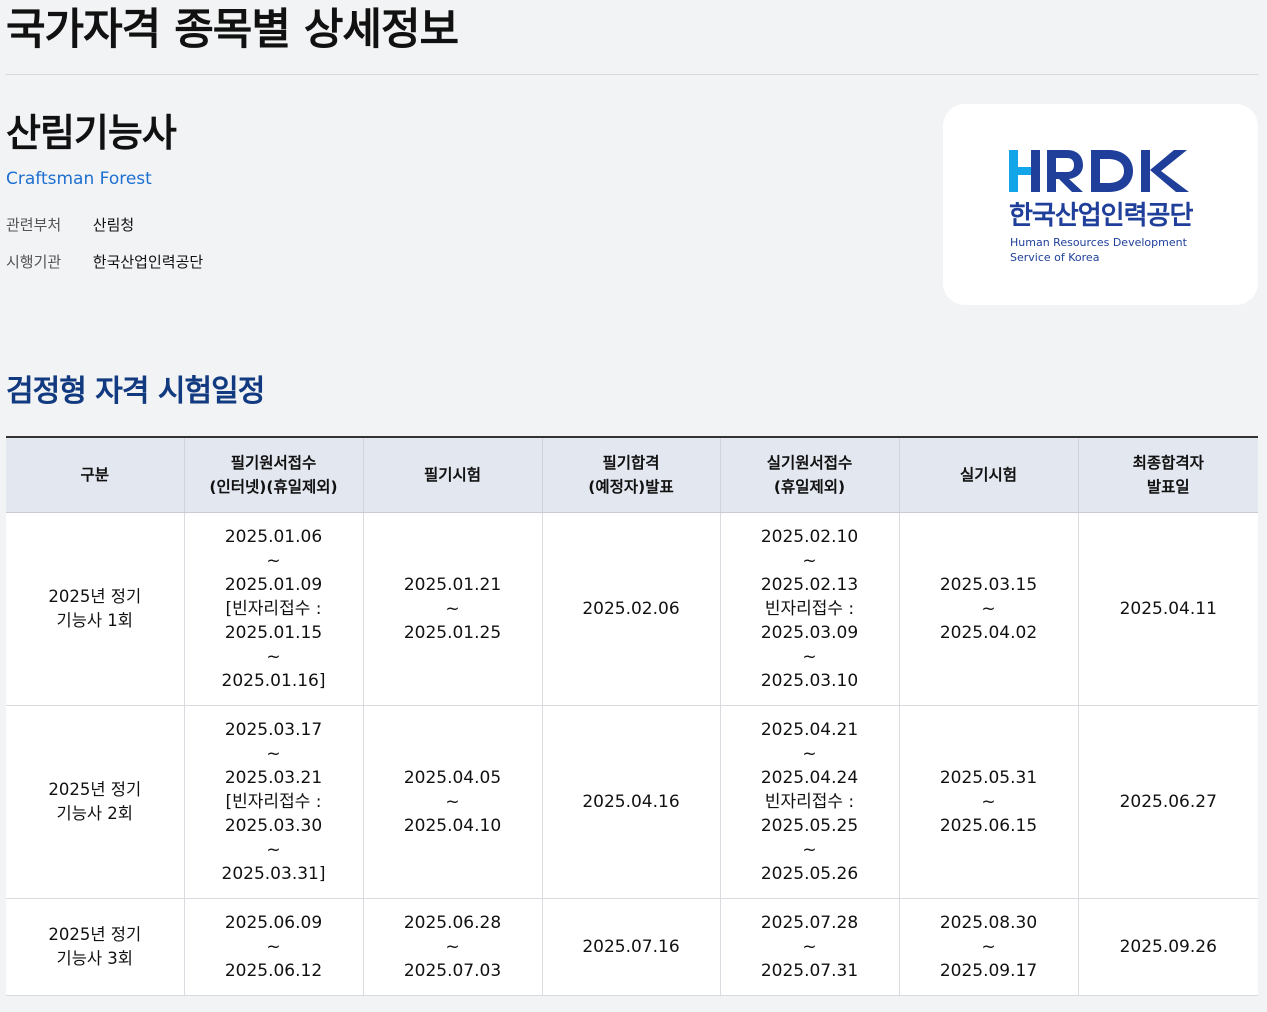  Describe the element at coordinates (34, 262) in the screenshot. I see `meta-label: 시행기관` at that location.